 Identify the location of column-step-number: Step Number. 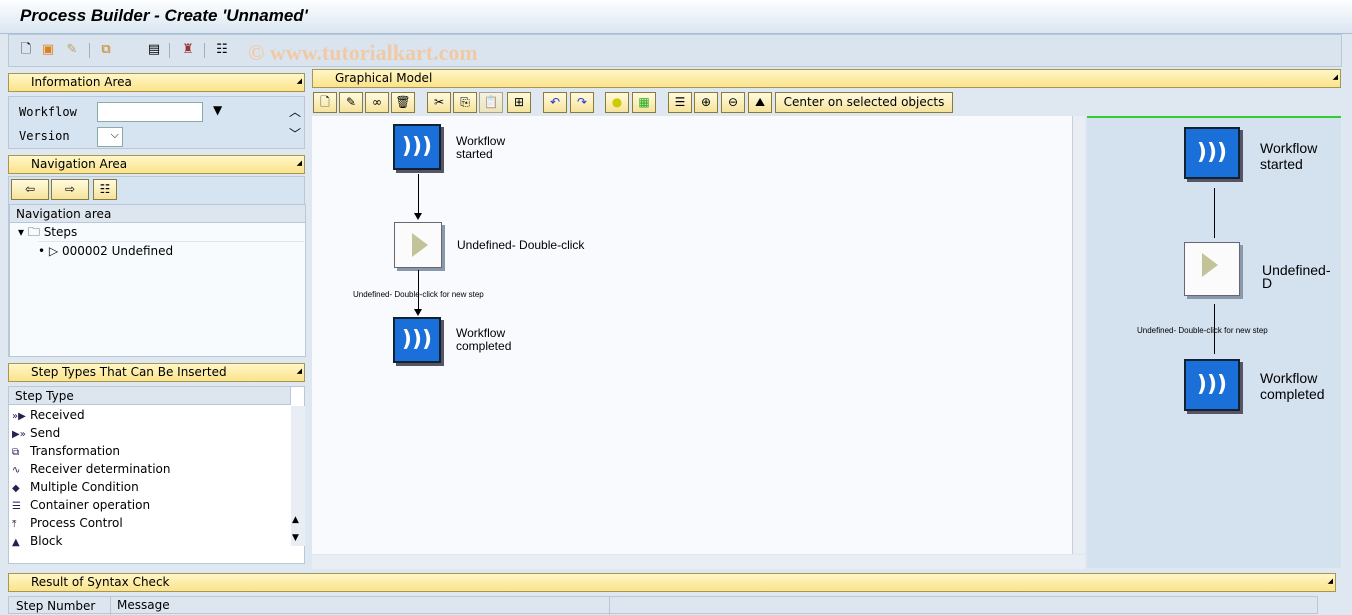
(55, 606).